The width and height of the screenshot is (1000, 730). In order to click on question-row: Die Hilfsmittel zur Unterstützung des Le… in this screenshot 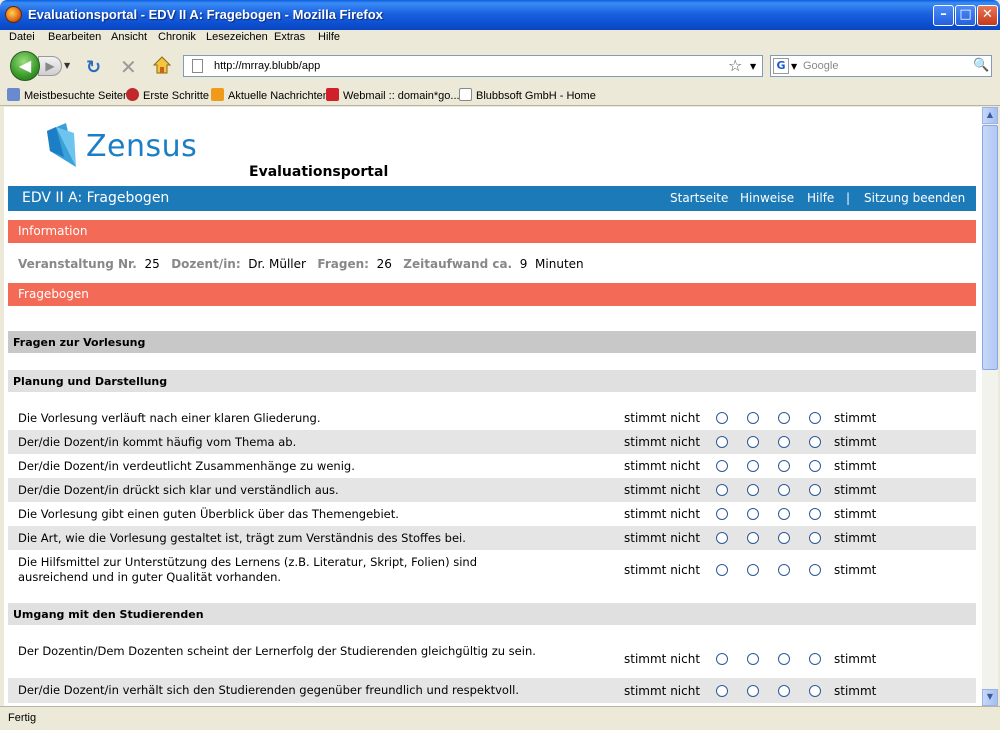, I will do `click(492, 569)`.